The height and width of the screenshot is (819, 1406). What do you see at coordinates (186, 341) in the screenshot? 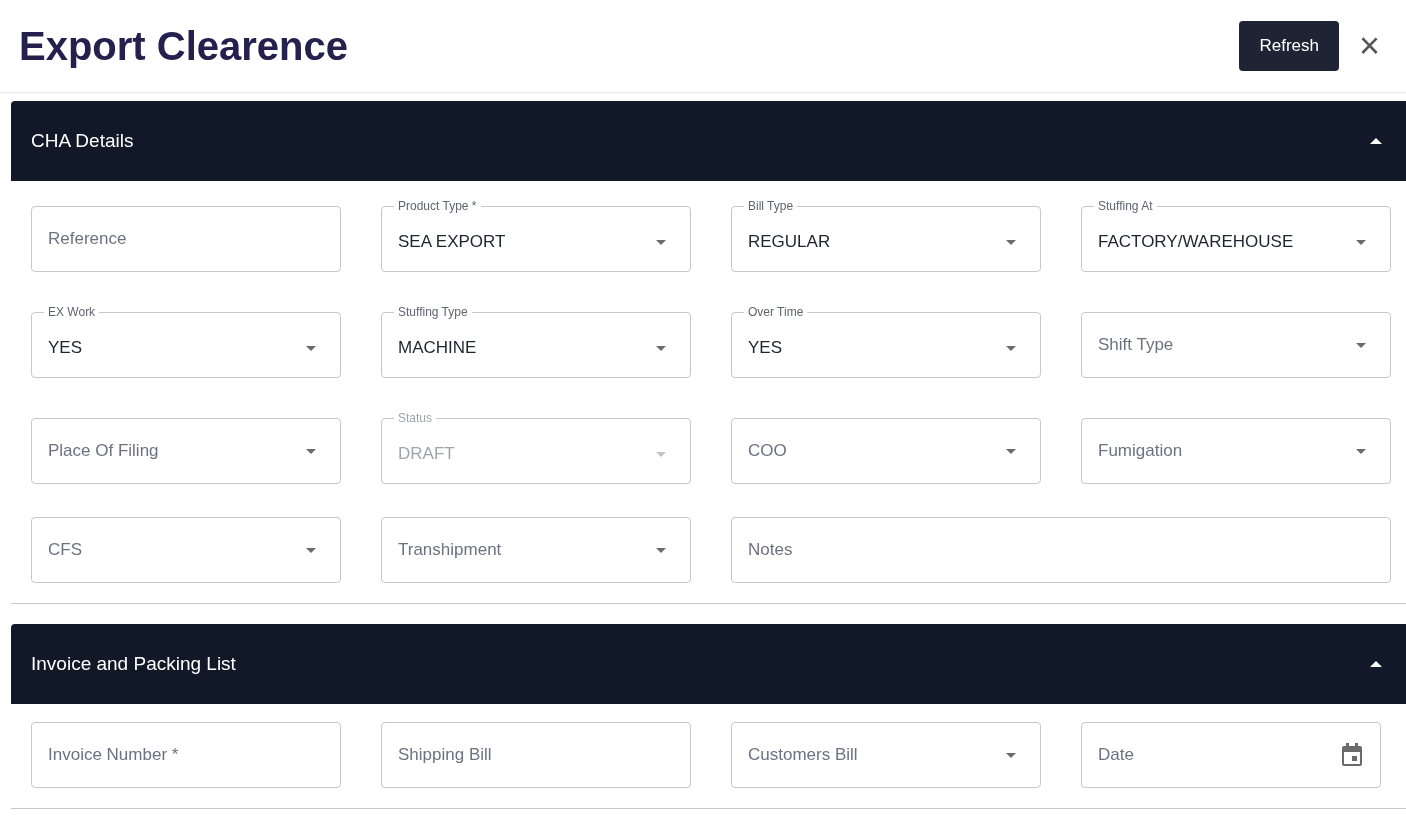
I see `select-field: EX Work YES` at bounding box center [186, 341].